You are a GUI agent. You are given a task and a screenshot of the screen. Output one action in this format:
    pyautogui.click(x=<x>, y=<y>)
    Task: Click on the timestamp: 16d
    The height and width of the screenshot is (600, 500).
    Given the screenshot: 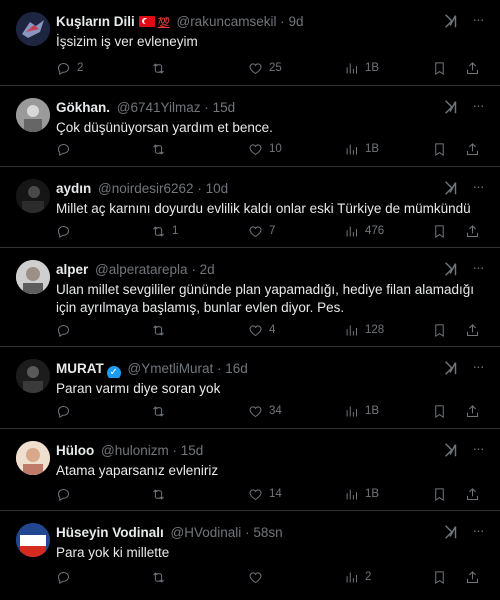 What is the action you would take?
    pyautogui.click(x=236, y=368)
    